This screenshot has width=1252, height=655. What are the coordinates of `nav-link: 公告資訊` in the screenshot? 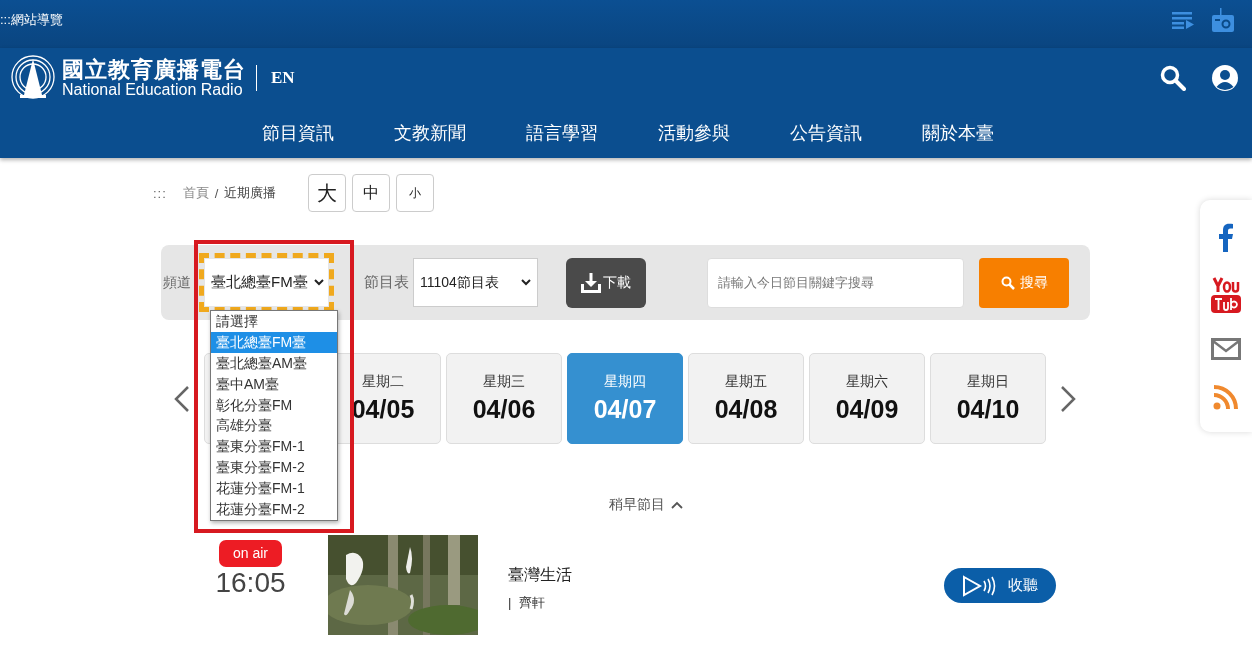 It's located at (826, 133).